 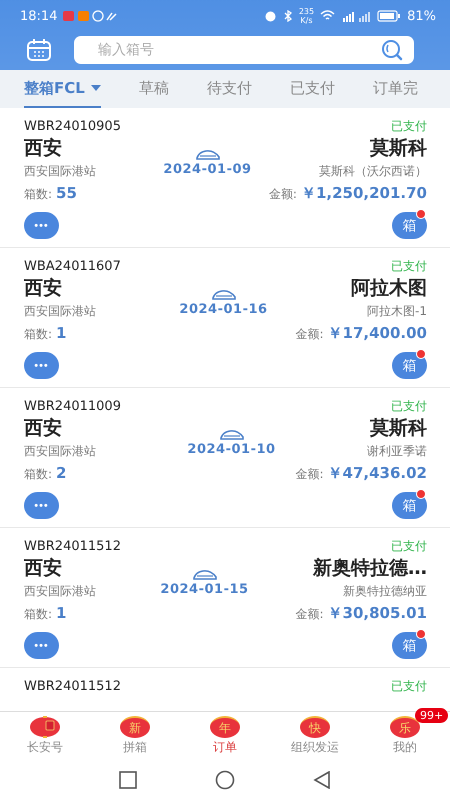 What do you see at coordinates (397, 311) in the screenshot?
I see `destination-station: 阿拉木图-1` at bounding box center [397, 311].